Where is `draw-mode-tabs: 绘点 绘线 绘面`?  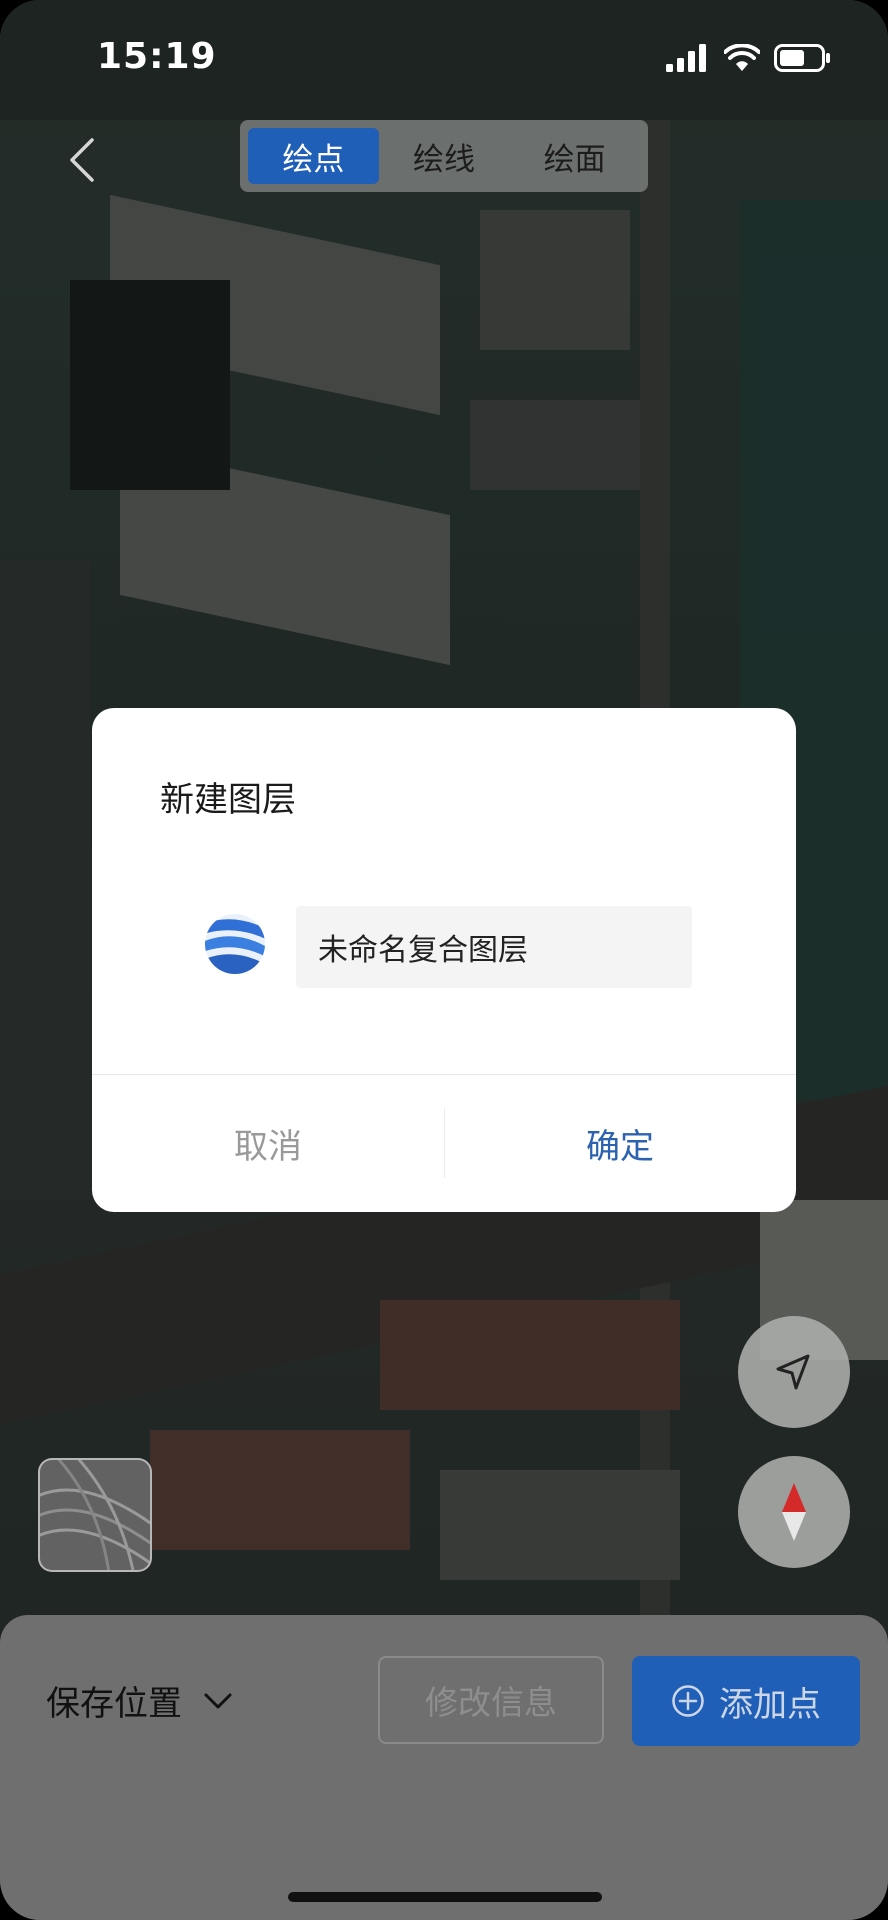
draw-mode-tabs: 绘点 绘线 绘面 is located at coordinates (444, 156).